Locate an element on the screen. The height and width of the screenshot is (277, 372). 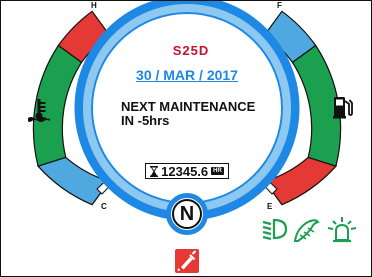
hour-meter-value: 12345.6 is located at coordinates (185, 171).